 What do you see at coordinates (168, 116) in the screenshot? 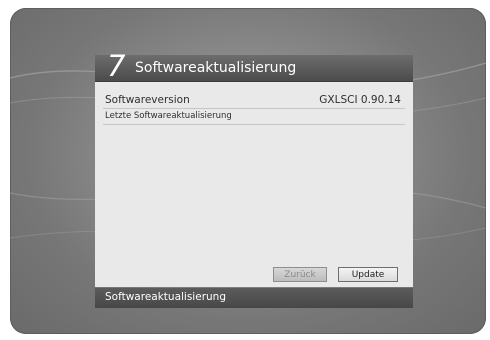
I see `last-update-label: Letzte Softwareaktualisierung` at bounding box center [168, 116].